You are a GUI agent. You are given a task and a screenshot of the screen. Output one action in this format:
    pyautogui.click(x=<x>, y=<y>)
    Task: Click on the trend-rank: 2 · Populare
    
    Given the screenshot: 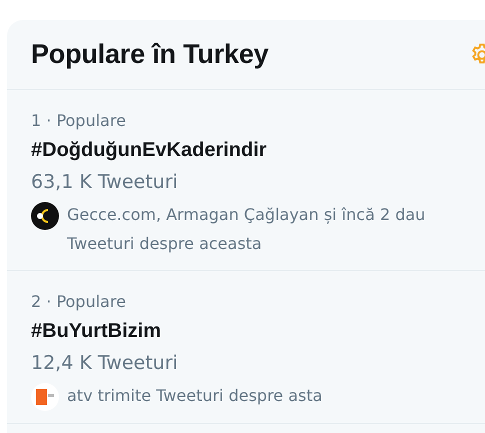 What is the action you would take?
    pyautogui.click(x=79, y=302)
    